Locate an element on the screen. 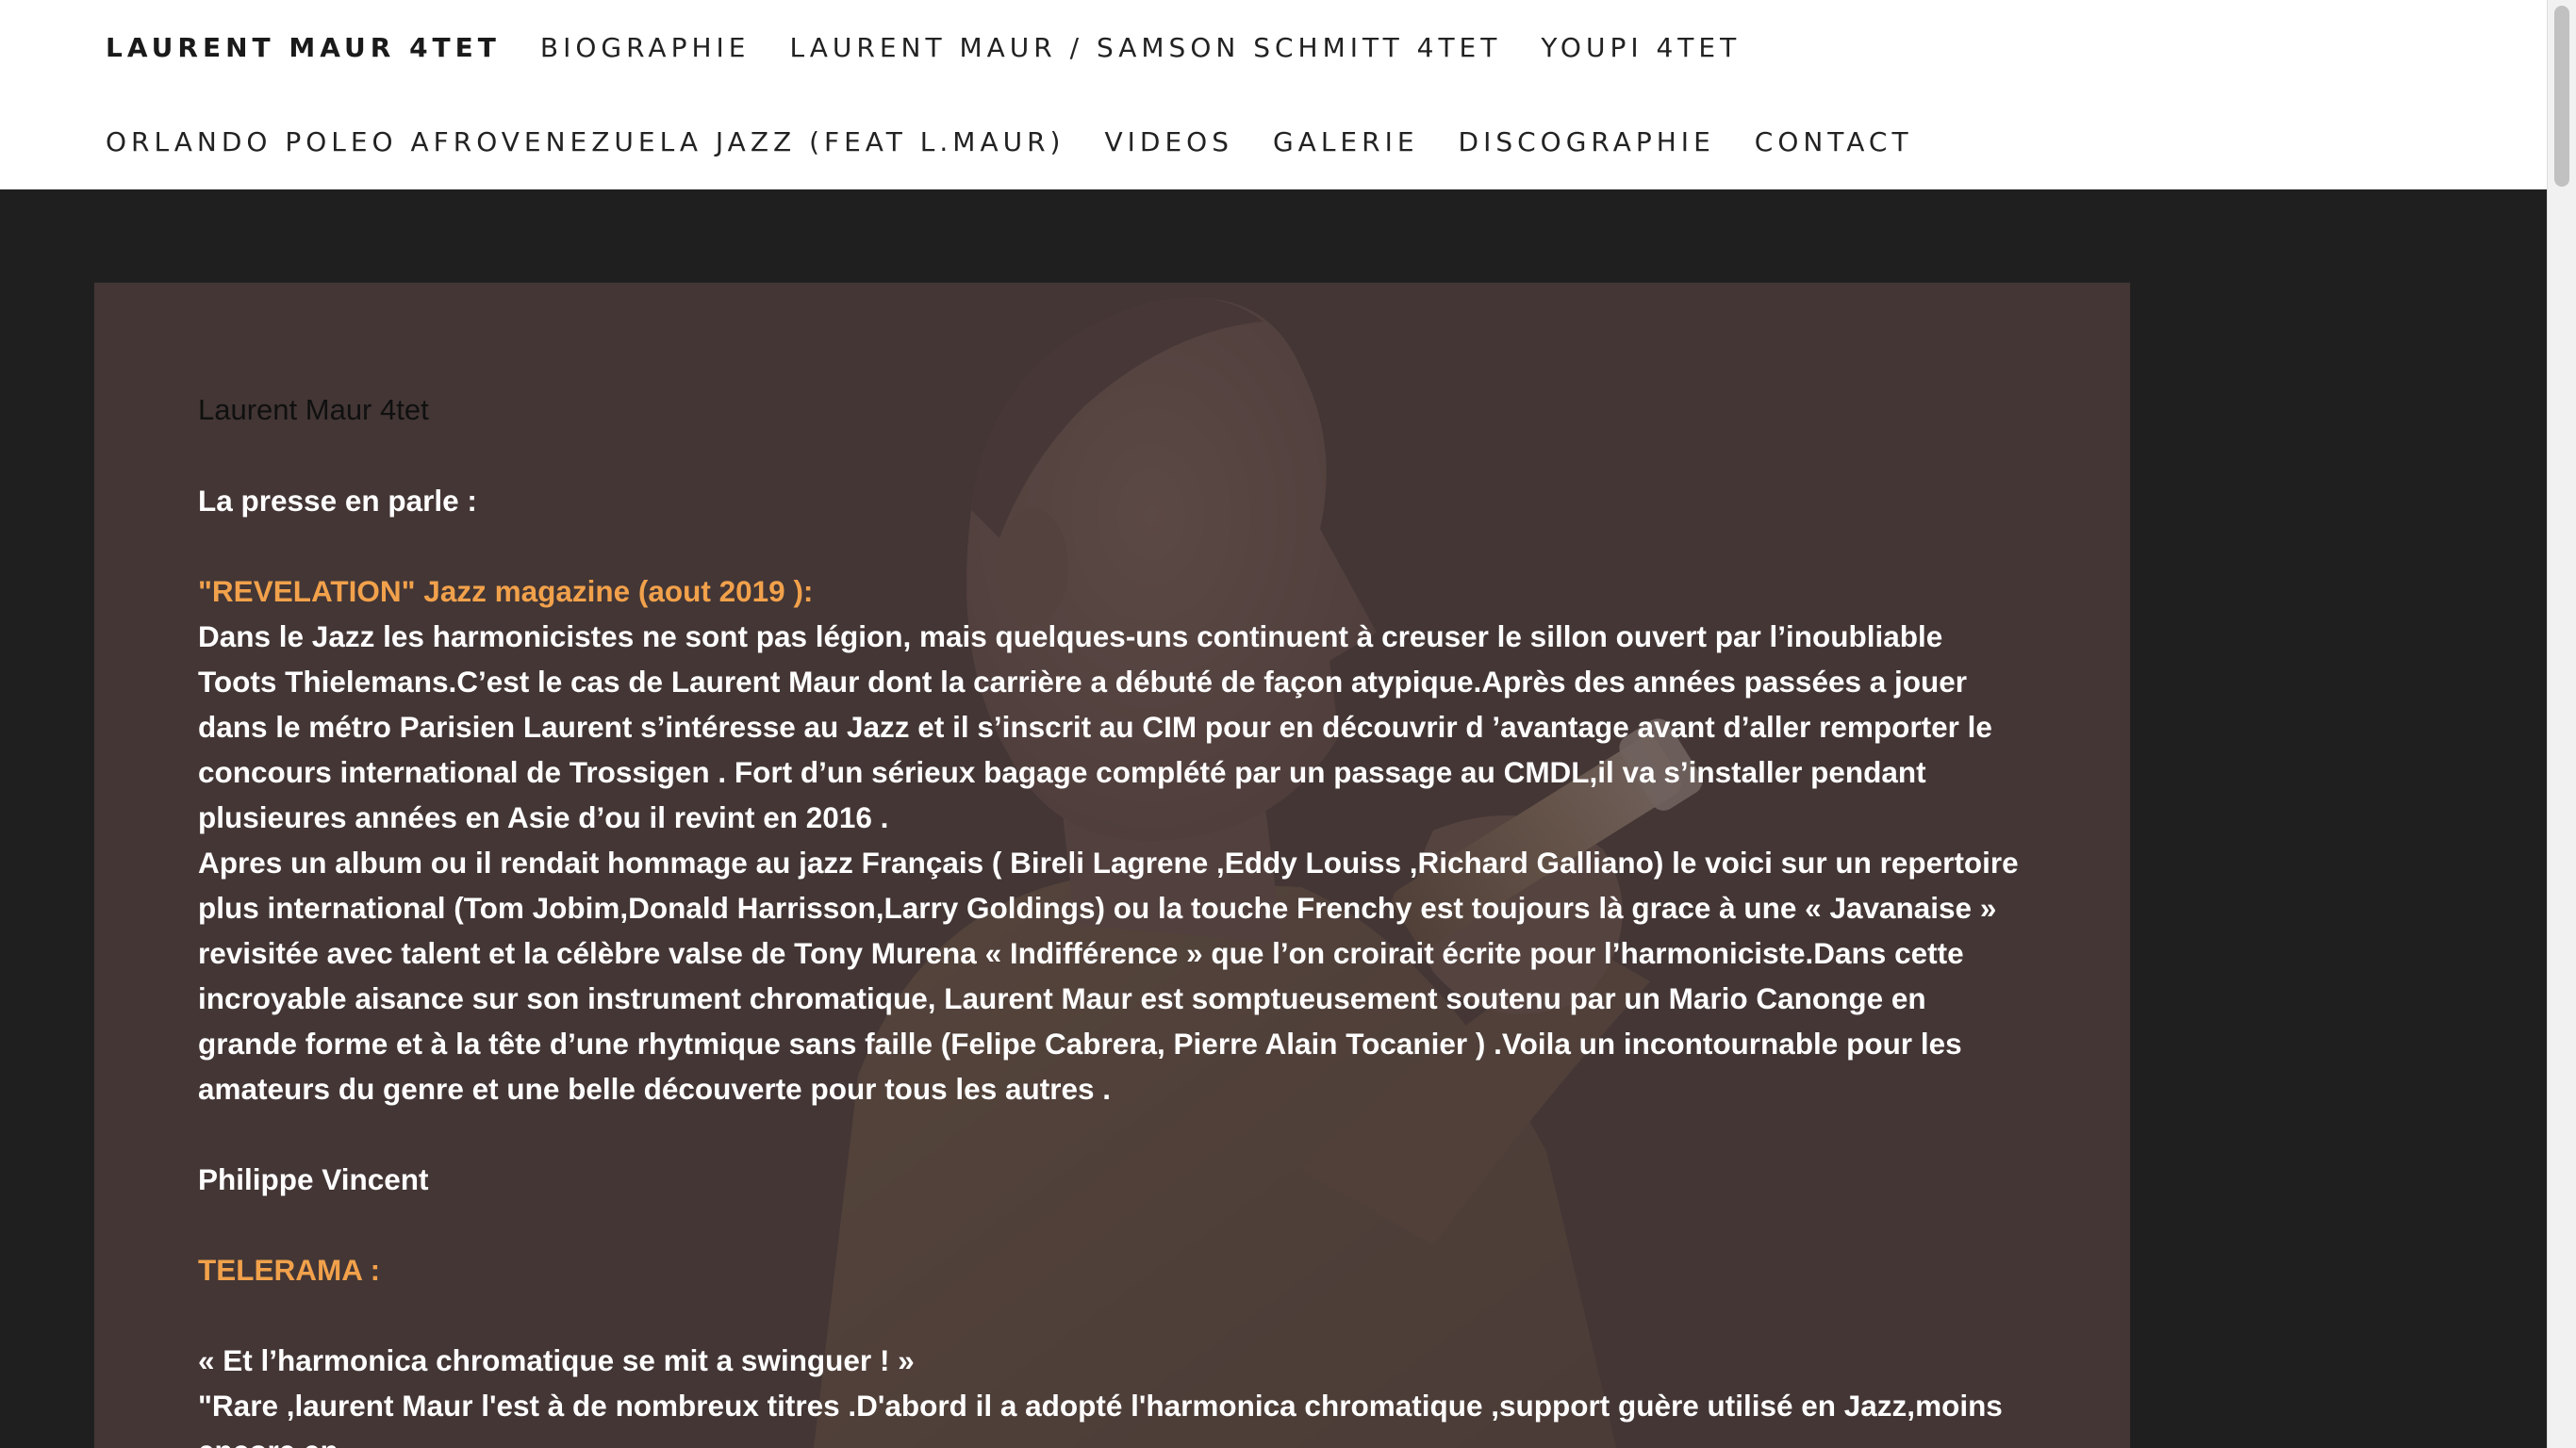 This screenshot has width=2576, height=1448. review-author: Philippe Vincent is located at coordinates (313, 1179).